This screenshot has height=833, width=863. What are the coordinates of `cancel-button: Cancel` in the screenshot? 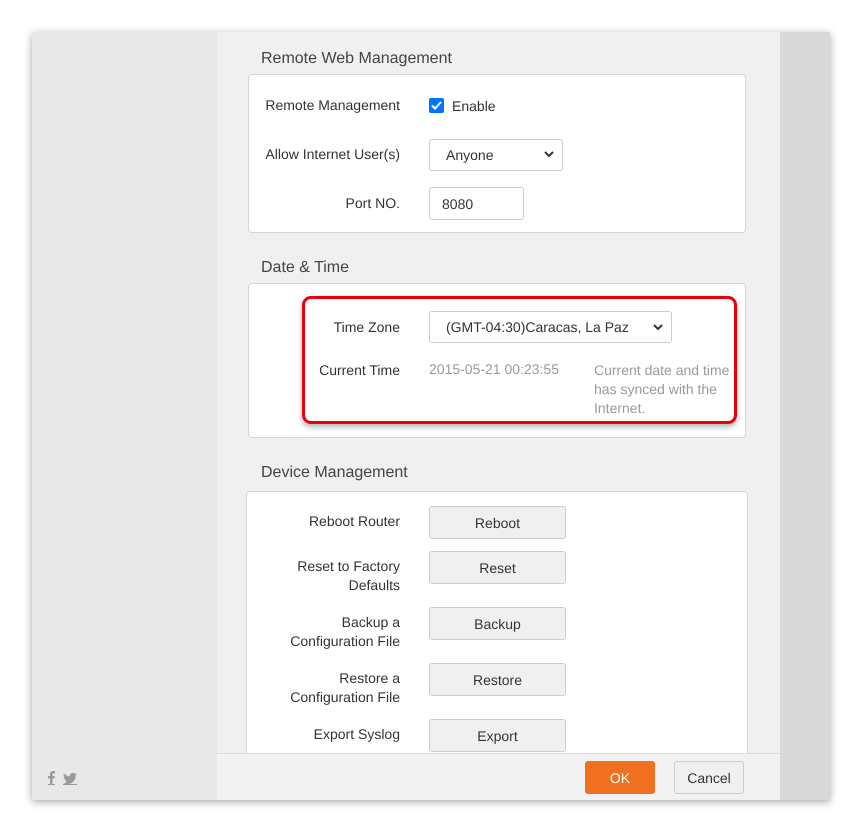 It's located at (709, 777).